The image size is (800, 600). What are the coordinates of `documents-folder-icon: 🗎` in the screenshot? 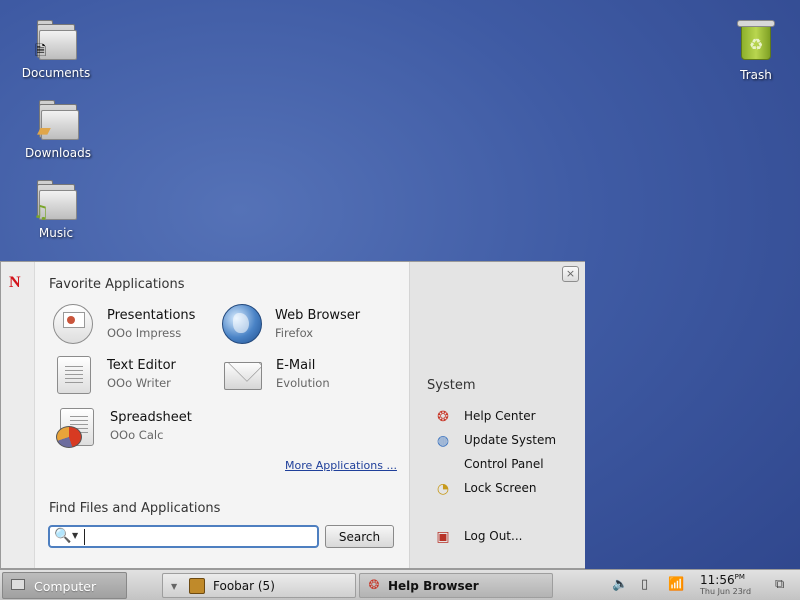 It's located at (41, 51).